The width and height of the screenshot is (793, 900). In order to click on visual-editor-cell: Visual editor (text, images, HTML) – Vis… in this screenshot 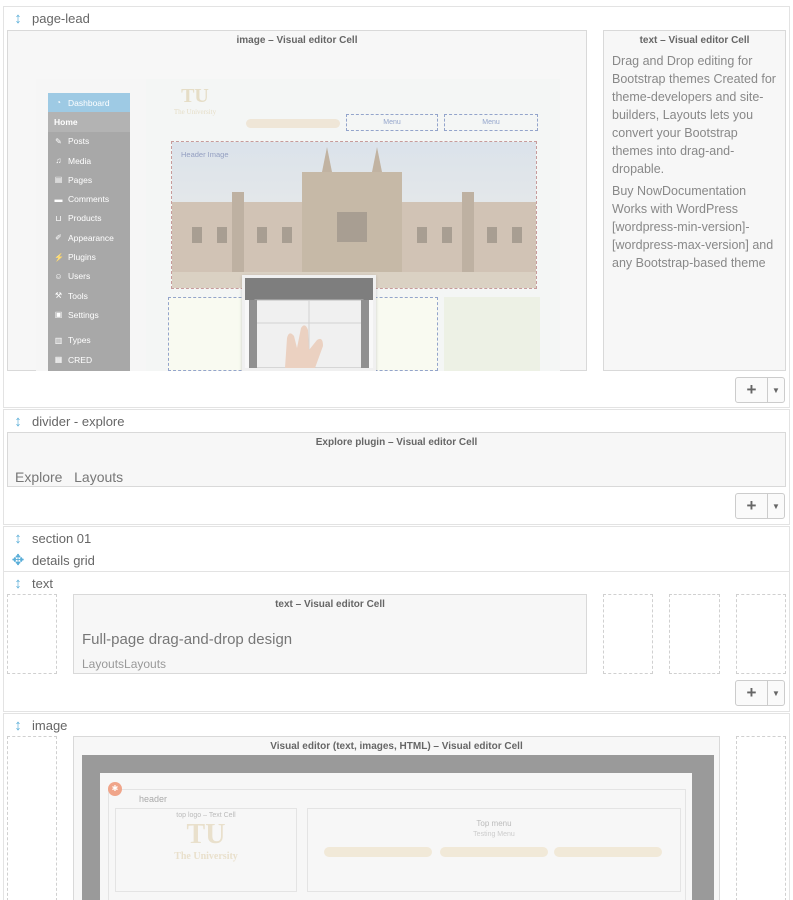, I will do `click(396, 818)`.